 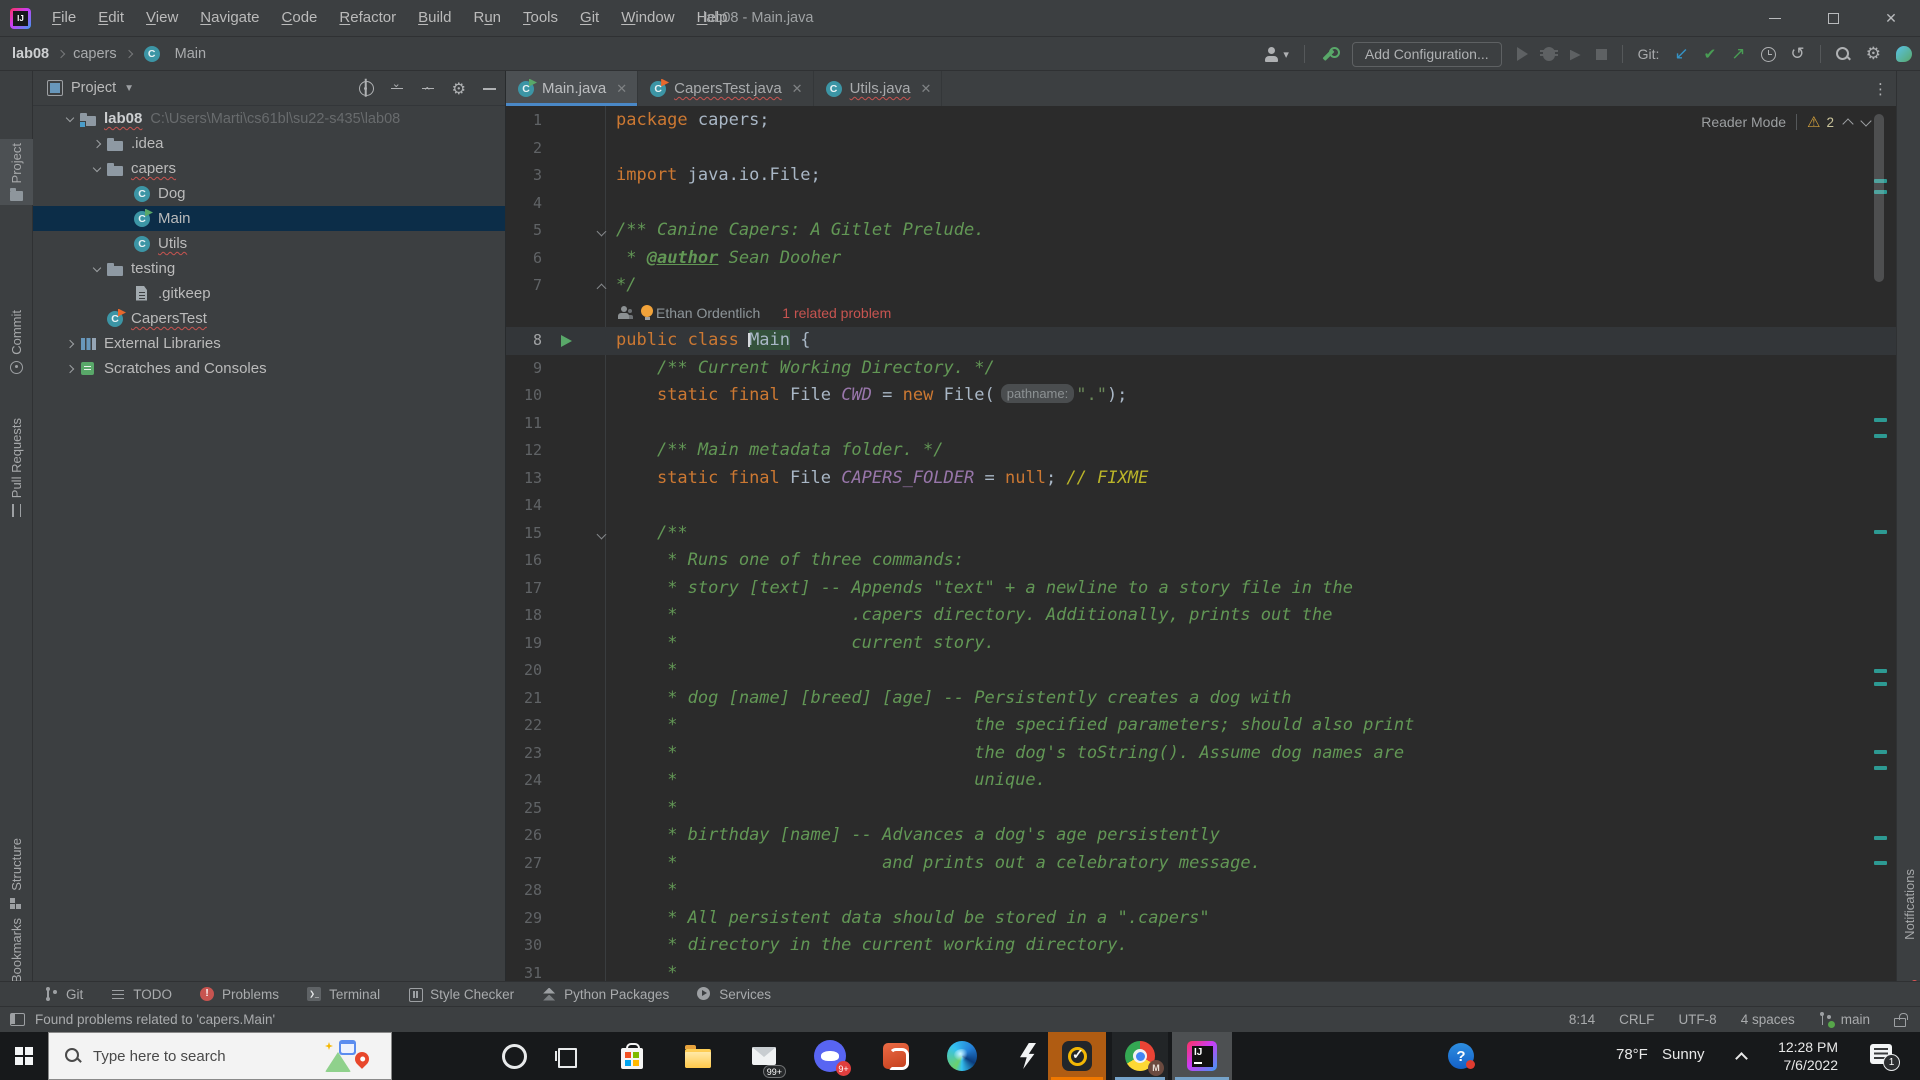 I want to click on menu-navigate: Navigate, so click(x=229, y=18).